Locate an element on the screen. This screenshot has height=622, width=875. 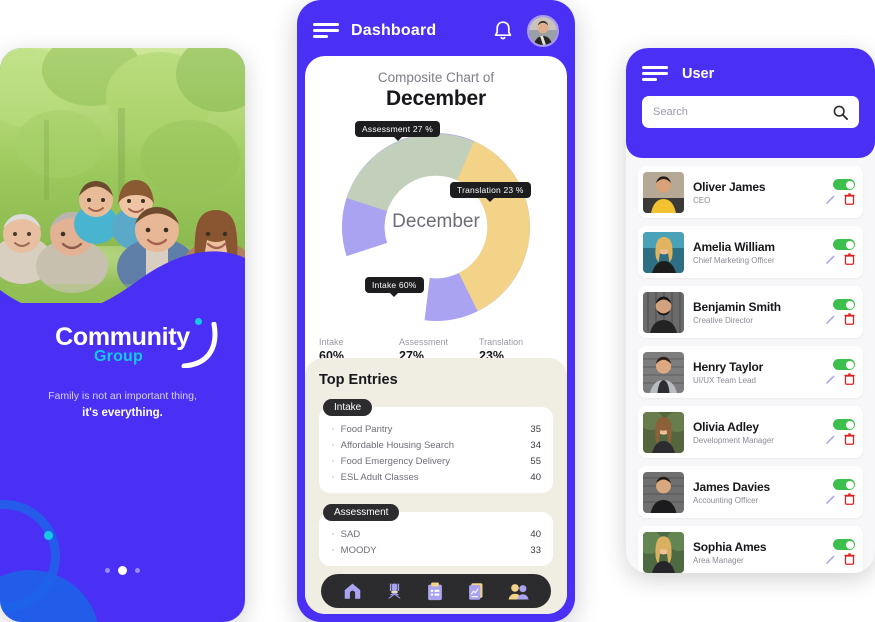
brand-logo: Community Group is located at coordinates (122, 343).